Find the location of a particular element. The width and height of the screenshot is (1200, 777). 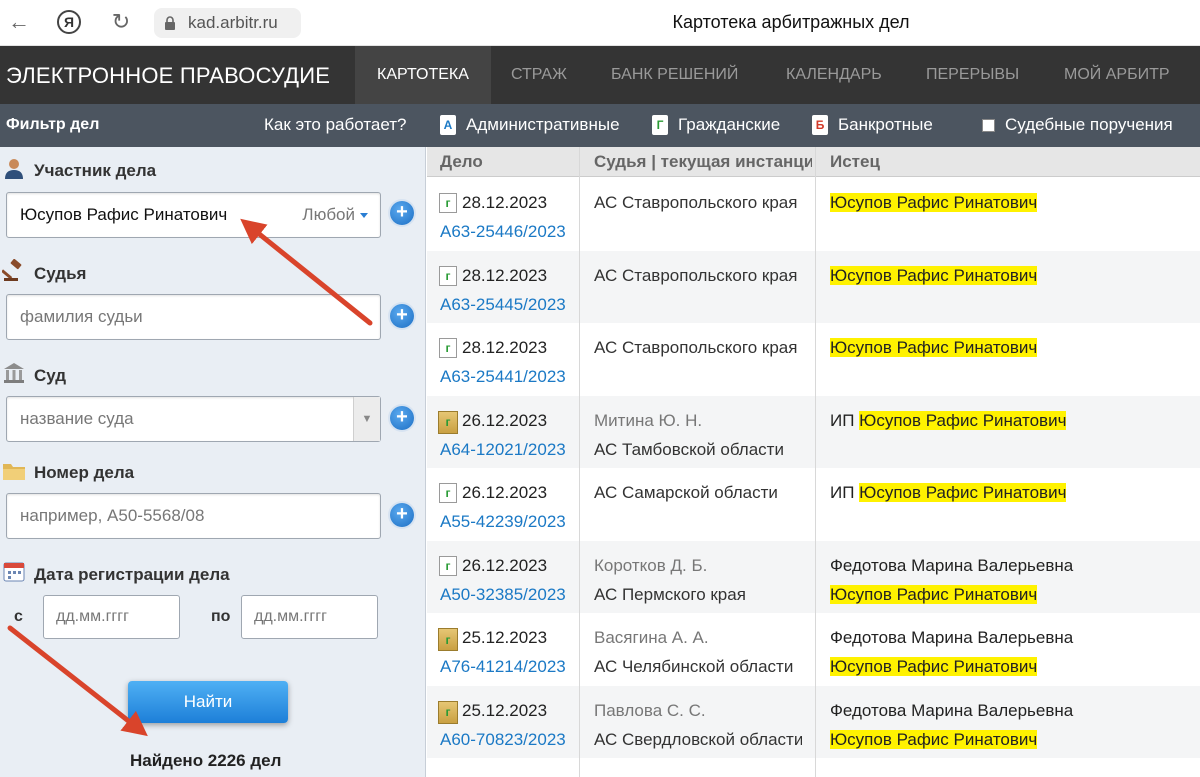

case-number-link: А63-25445/2023 is located at coordinates (503, 305).